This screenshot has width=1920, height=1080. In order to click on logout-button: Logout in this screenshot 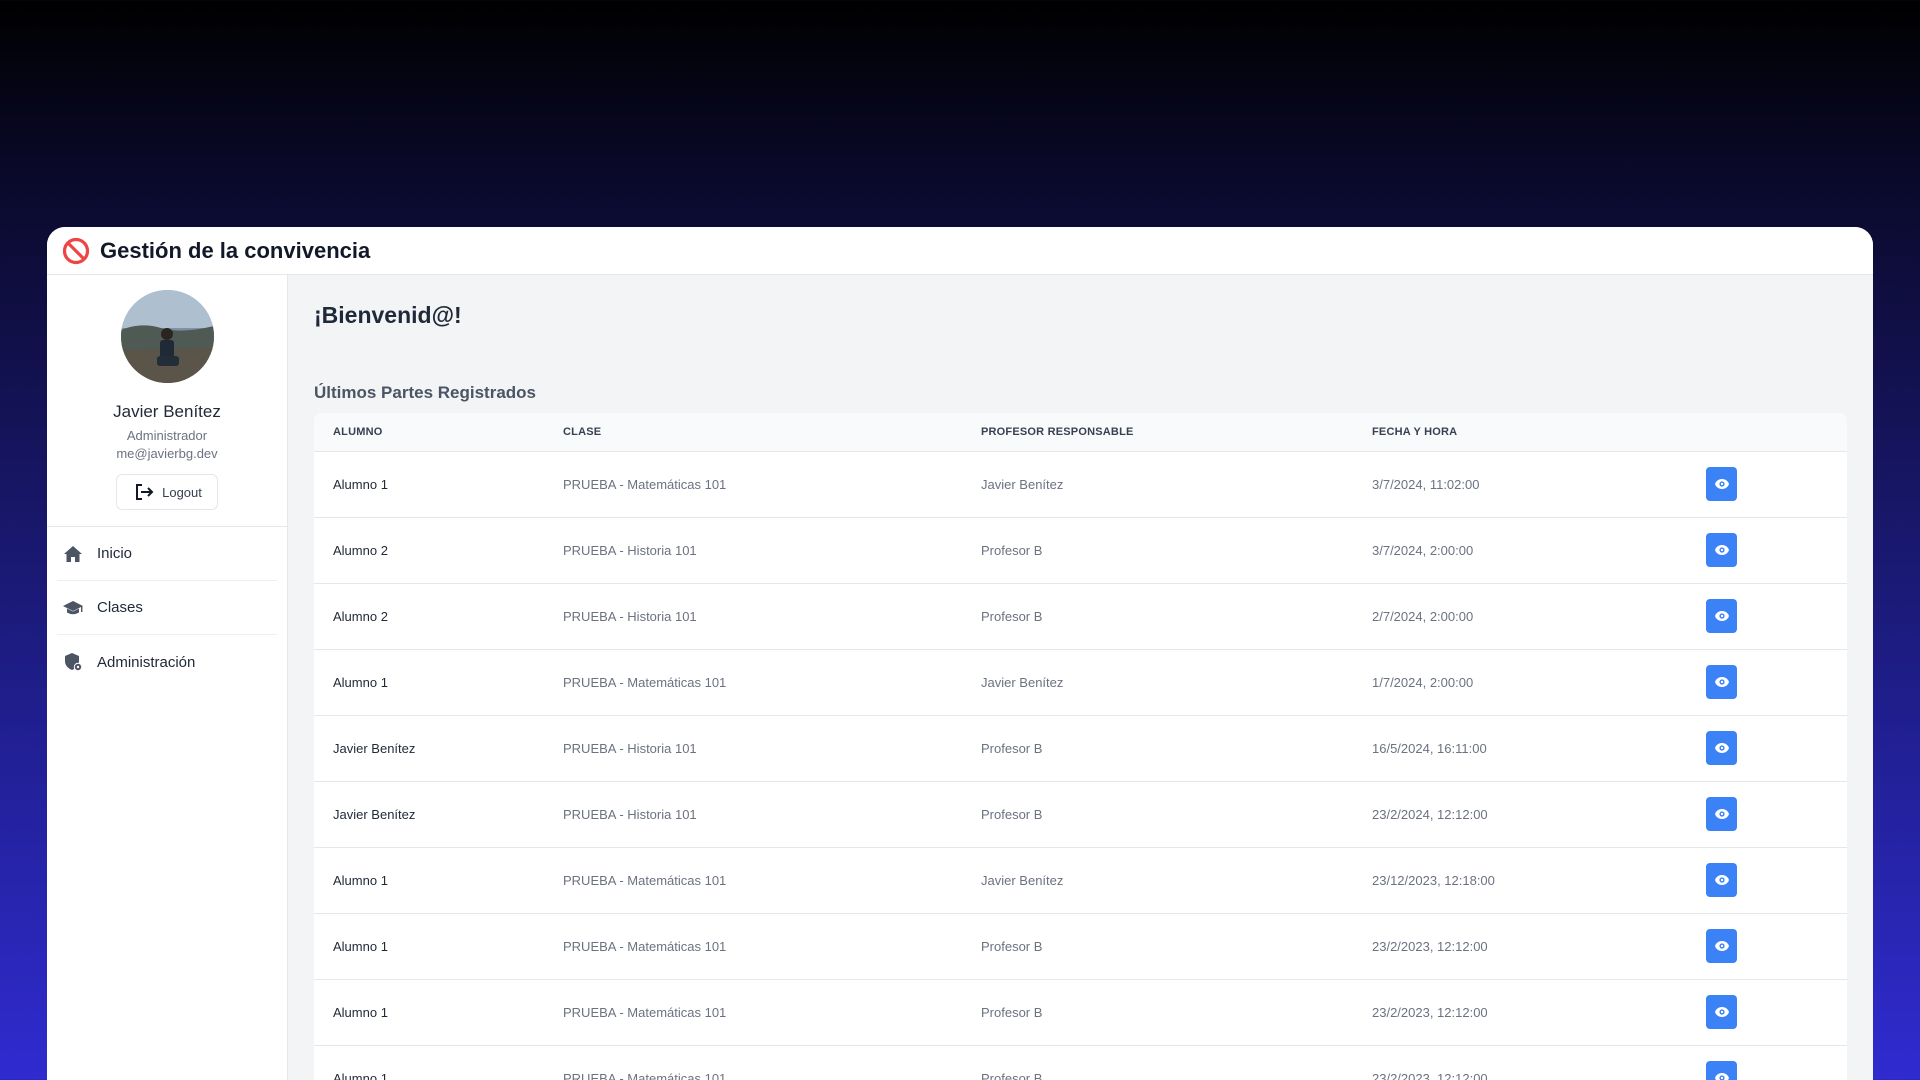, I will do `click(167, 492)`.